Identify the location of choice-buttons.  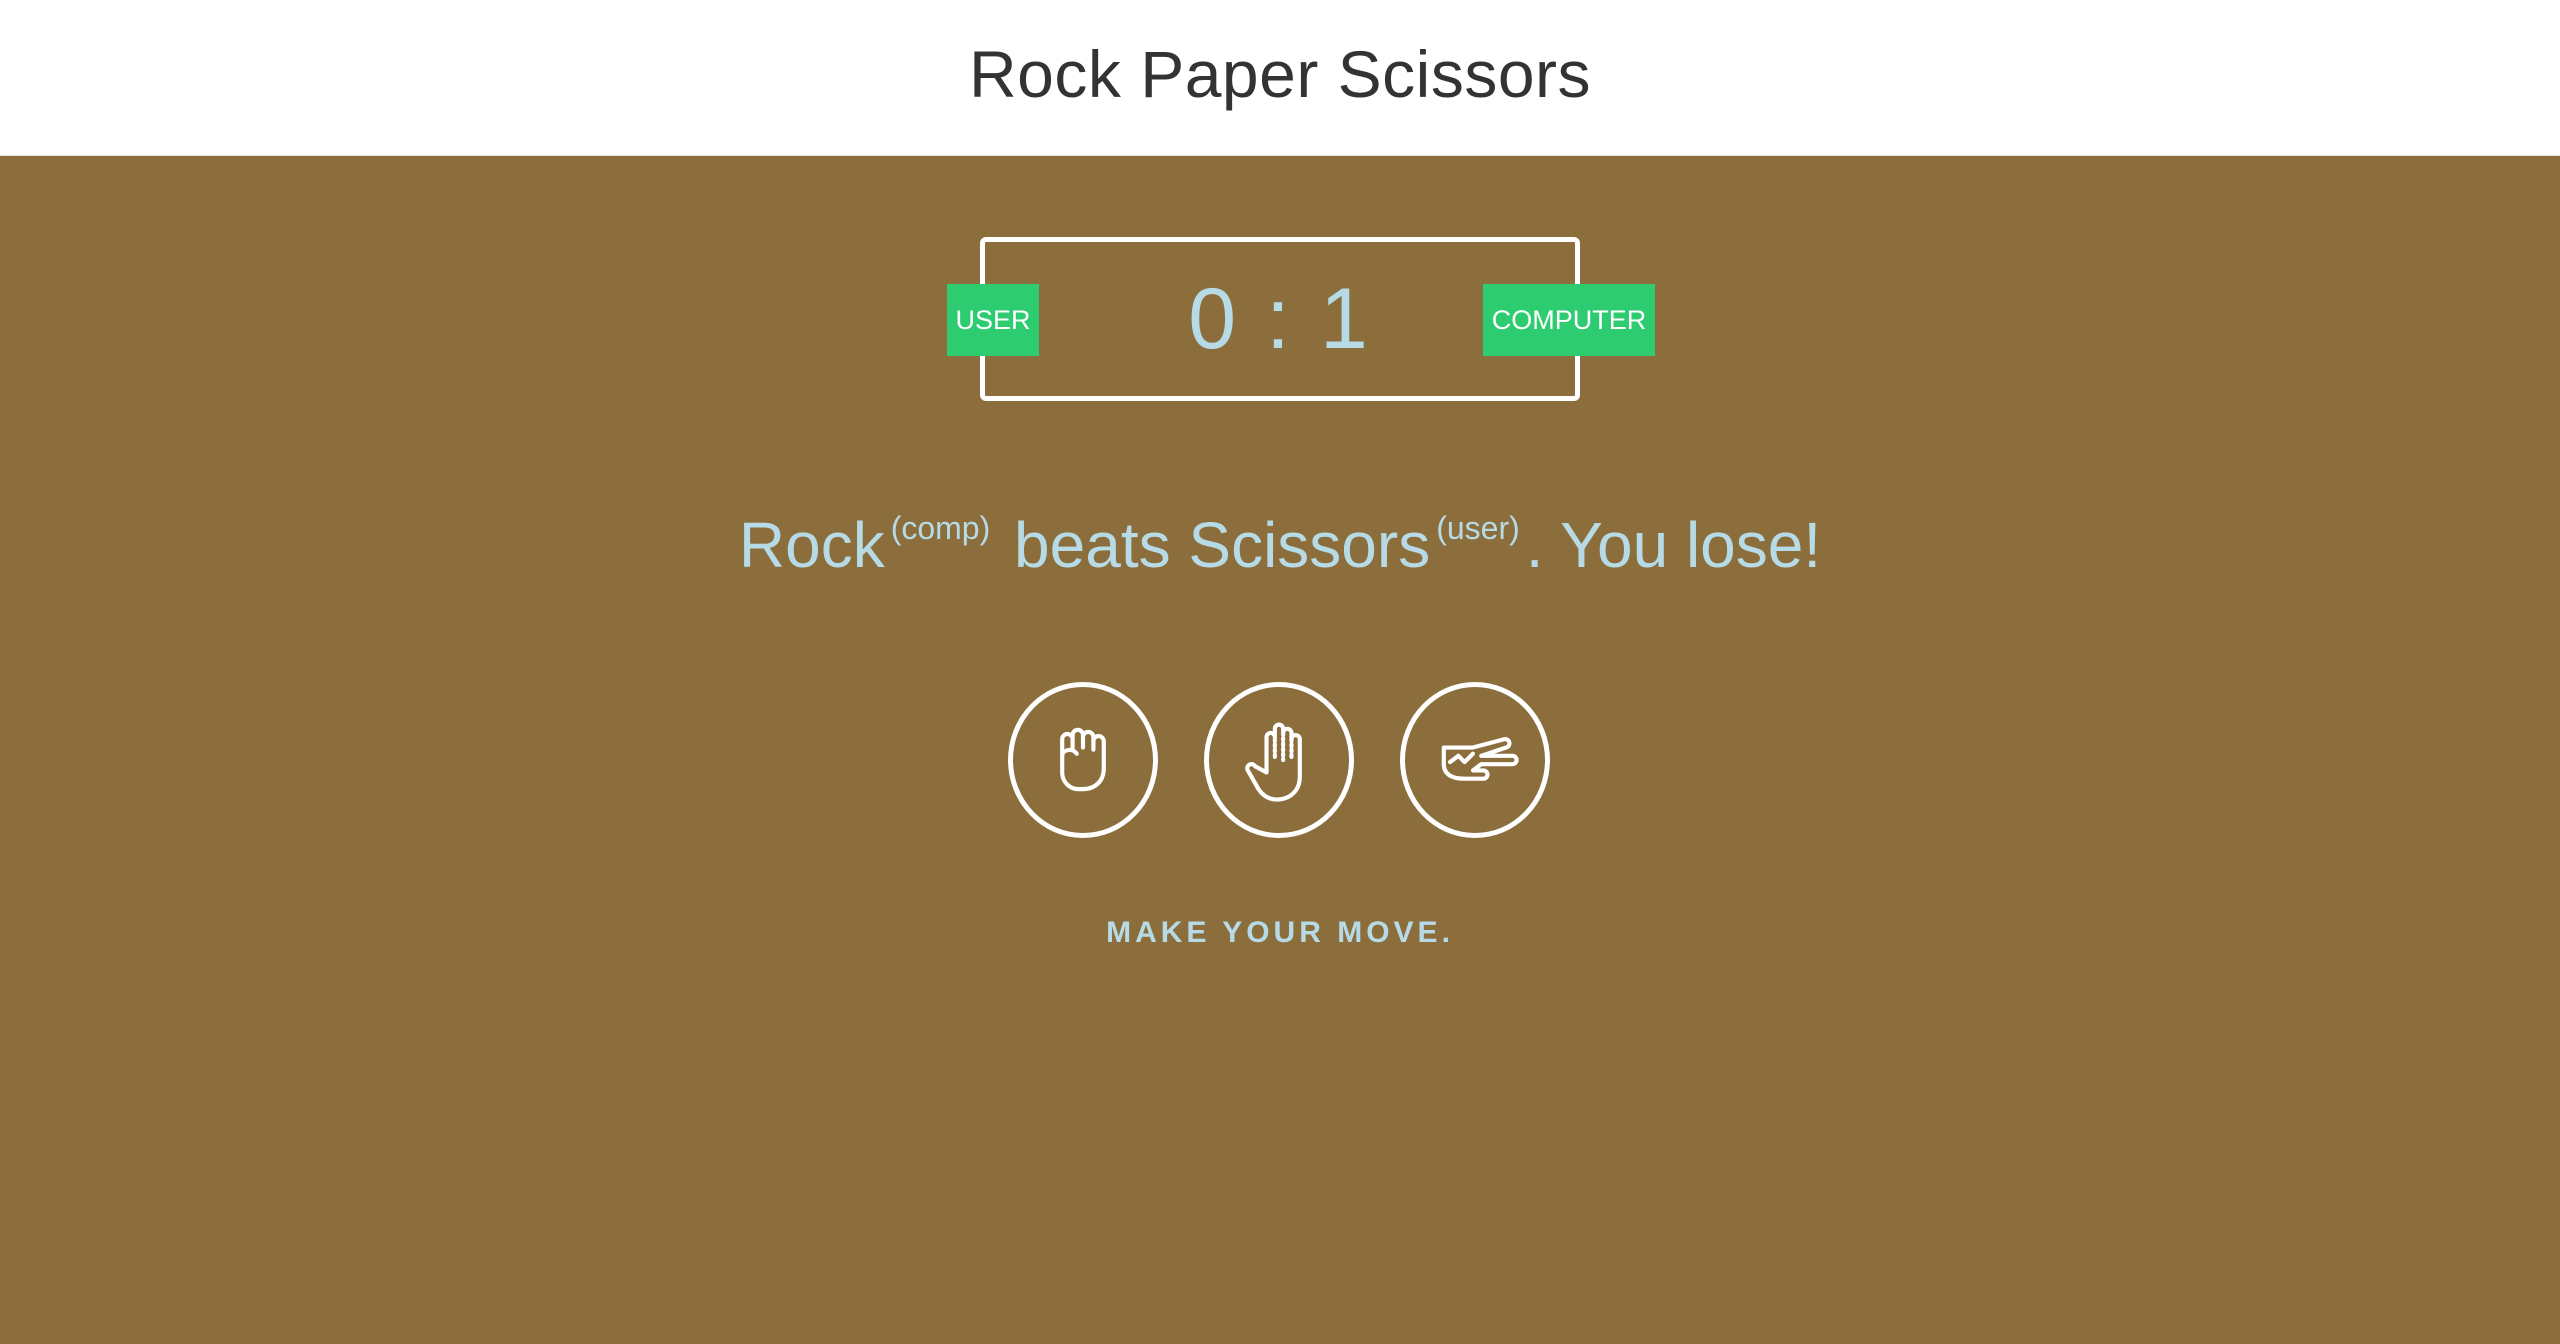
(1280, 762).